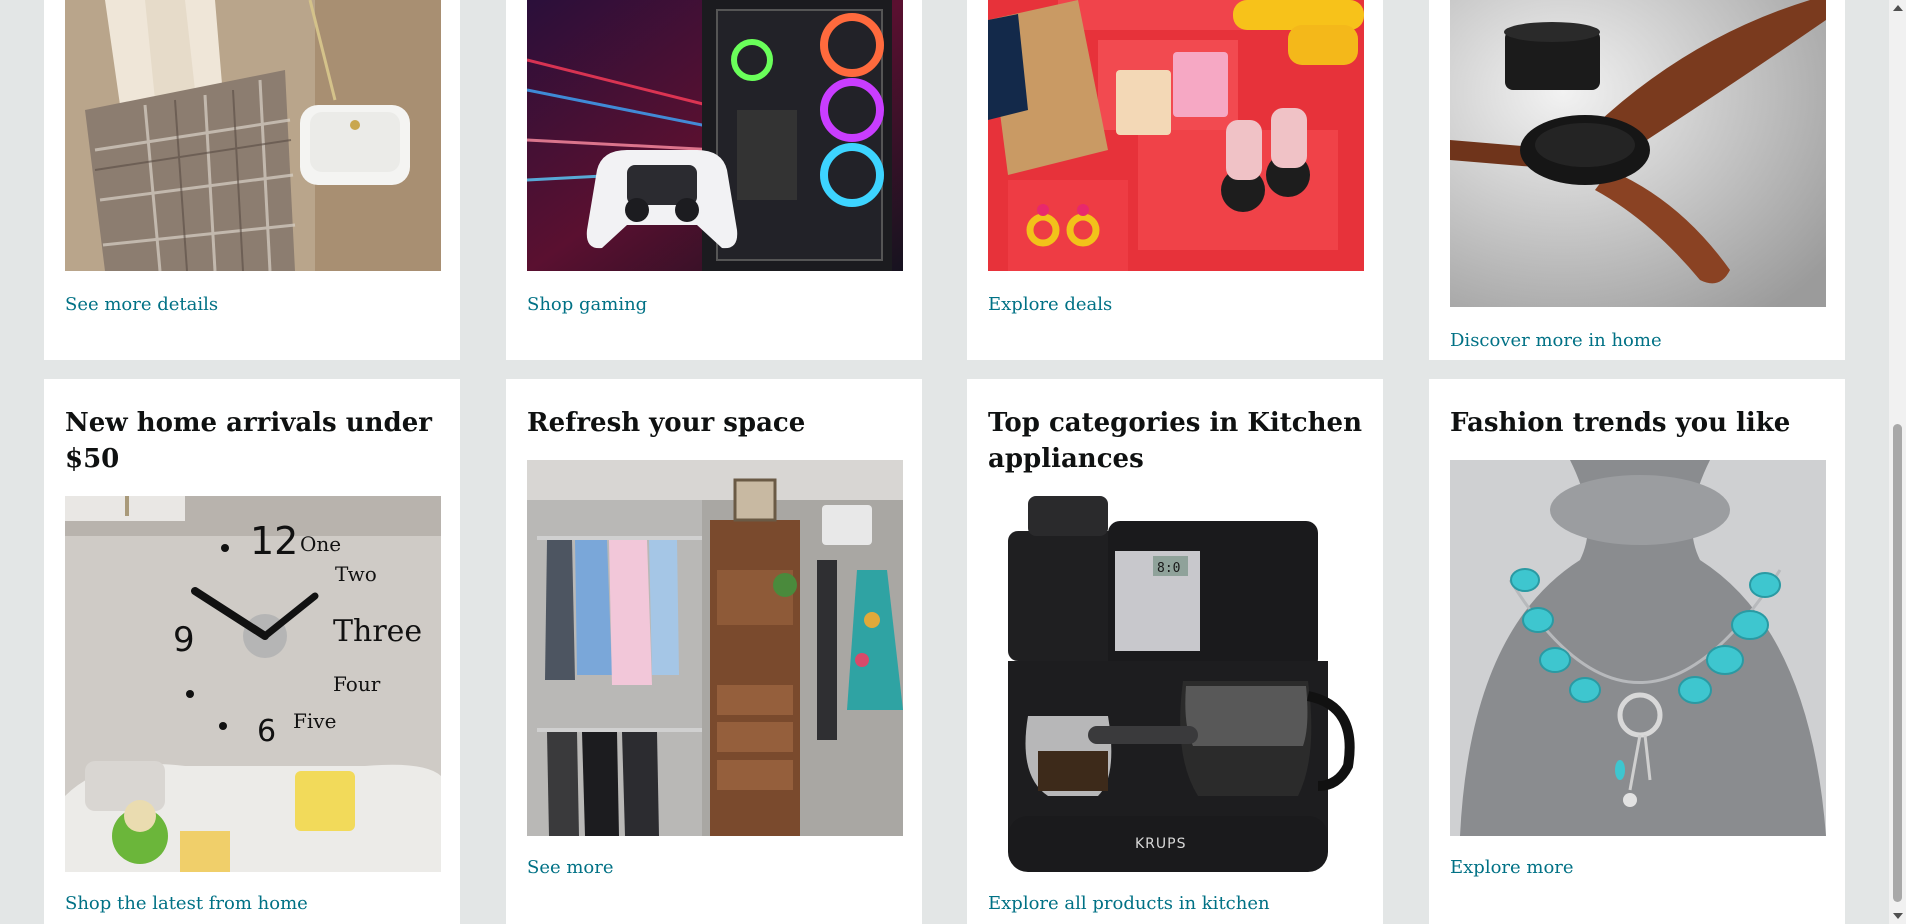 The width and height of the screenshot is (1906, 924). I want to click on deals-image, so click(1176, 135).